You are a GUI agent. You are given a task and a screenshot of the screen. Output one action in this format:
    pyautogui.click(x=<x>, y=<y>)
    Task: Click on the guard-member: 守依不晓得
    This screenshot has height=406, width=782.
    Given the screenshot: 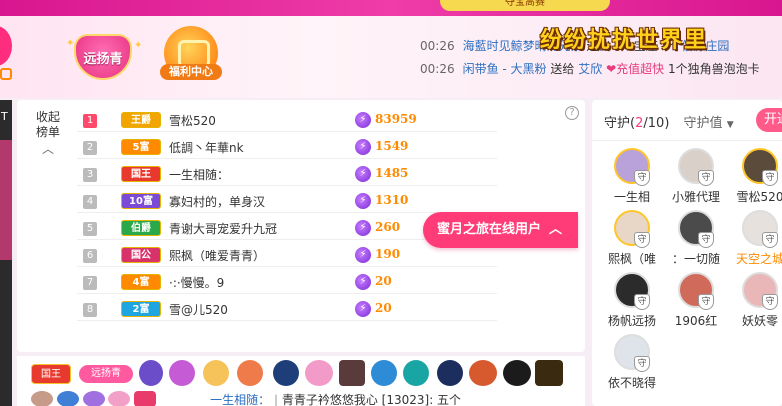 What is the action you would take?
    pyautogui.click(x=632, y=366)
    